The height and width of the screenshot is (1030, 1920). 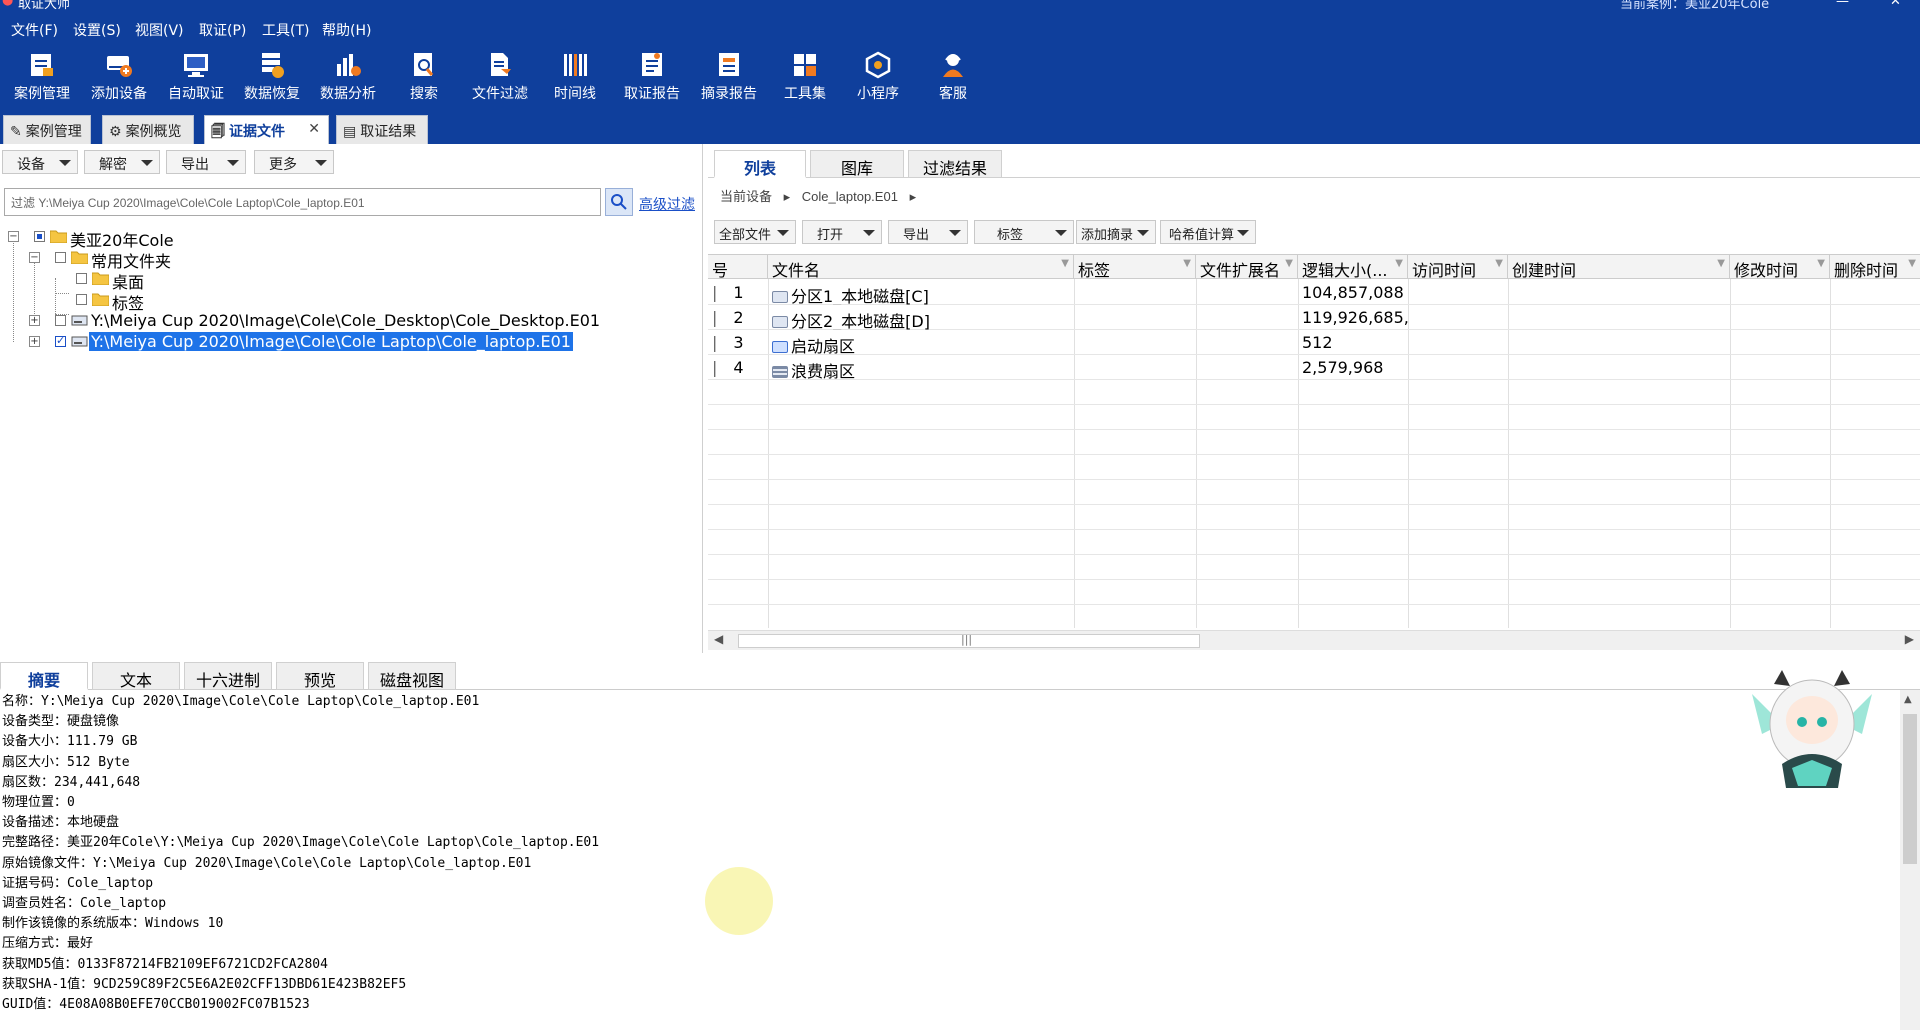 What do you see at coordinates (1895, 4) in the screenshot?
I see `close-window-button: ✕` at bounding box center [1895, 4].